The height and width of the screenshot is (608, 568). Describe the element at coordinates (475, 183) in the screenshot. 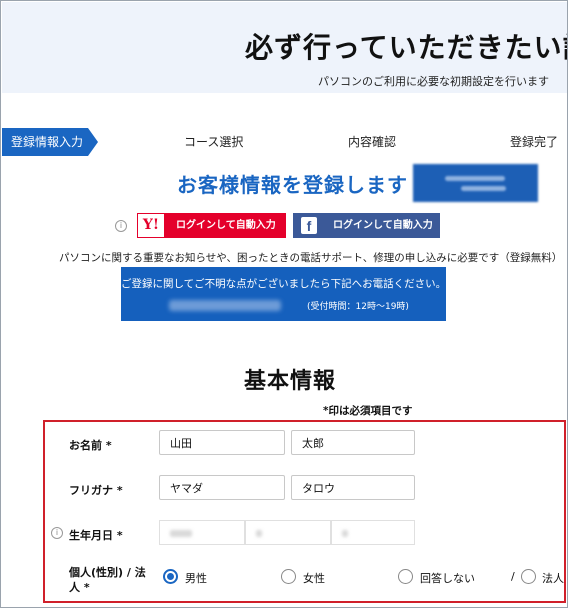

I see `blurred-badge-image` at that location.